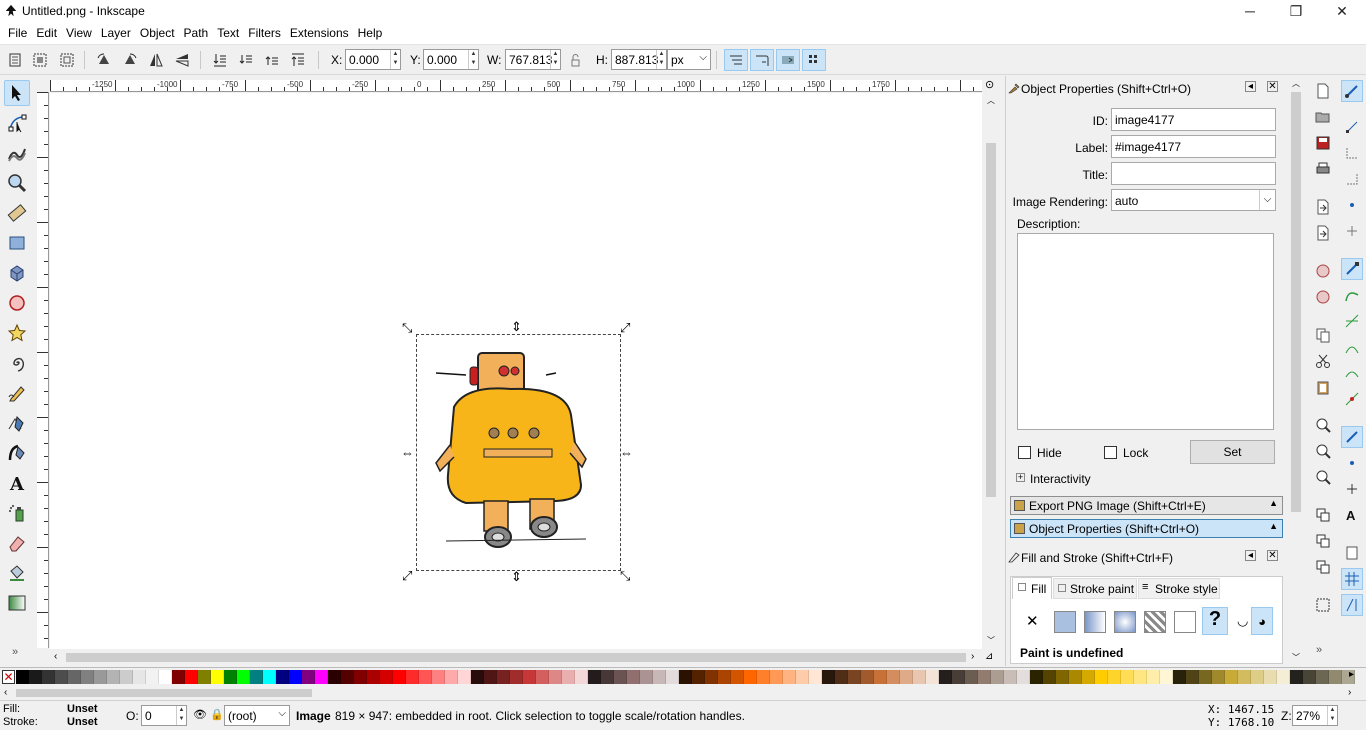  Describe the element at coordinates (1146, 505) in the screenshot. I see `export-png-panel-tab: Export PNG Image (Shift+Ctrl+E) ▲` at that location.